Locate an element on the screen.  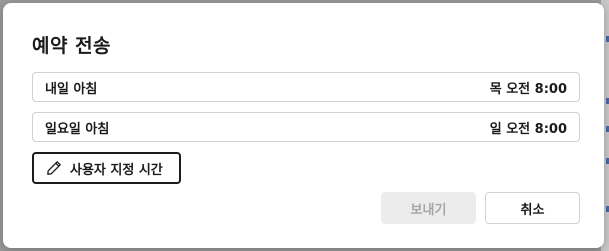
dialog-title: 예약 전송 is located at coordinates (72, 46).